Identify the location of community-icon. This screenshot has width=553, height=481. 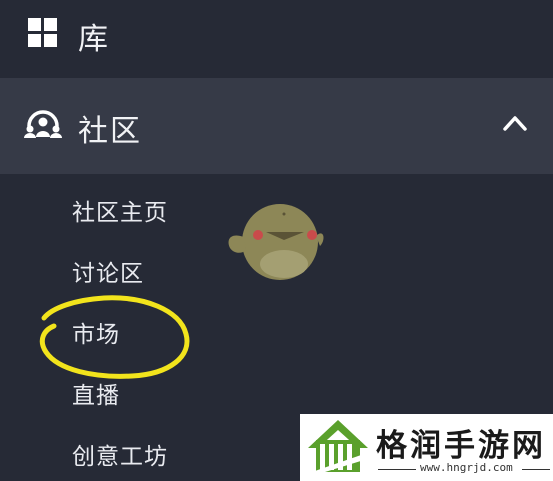
(43, 124).